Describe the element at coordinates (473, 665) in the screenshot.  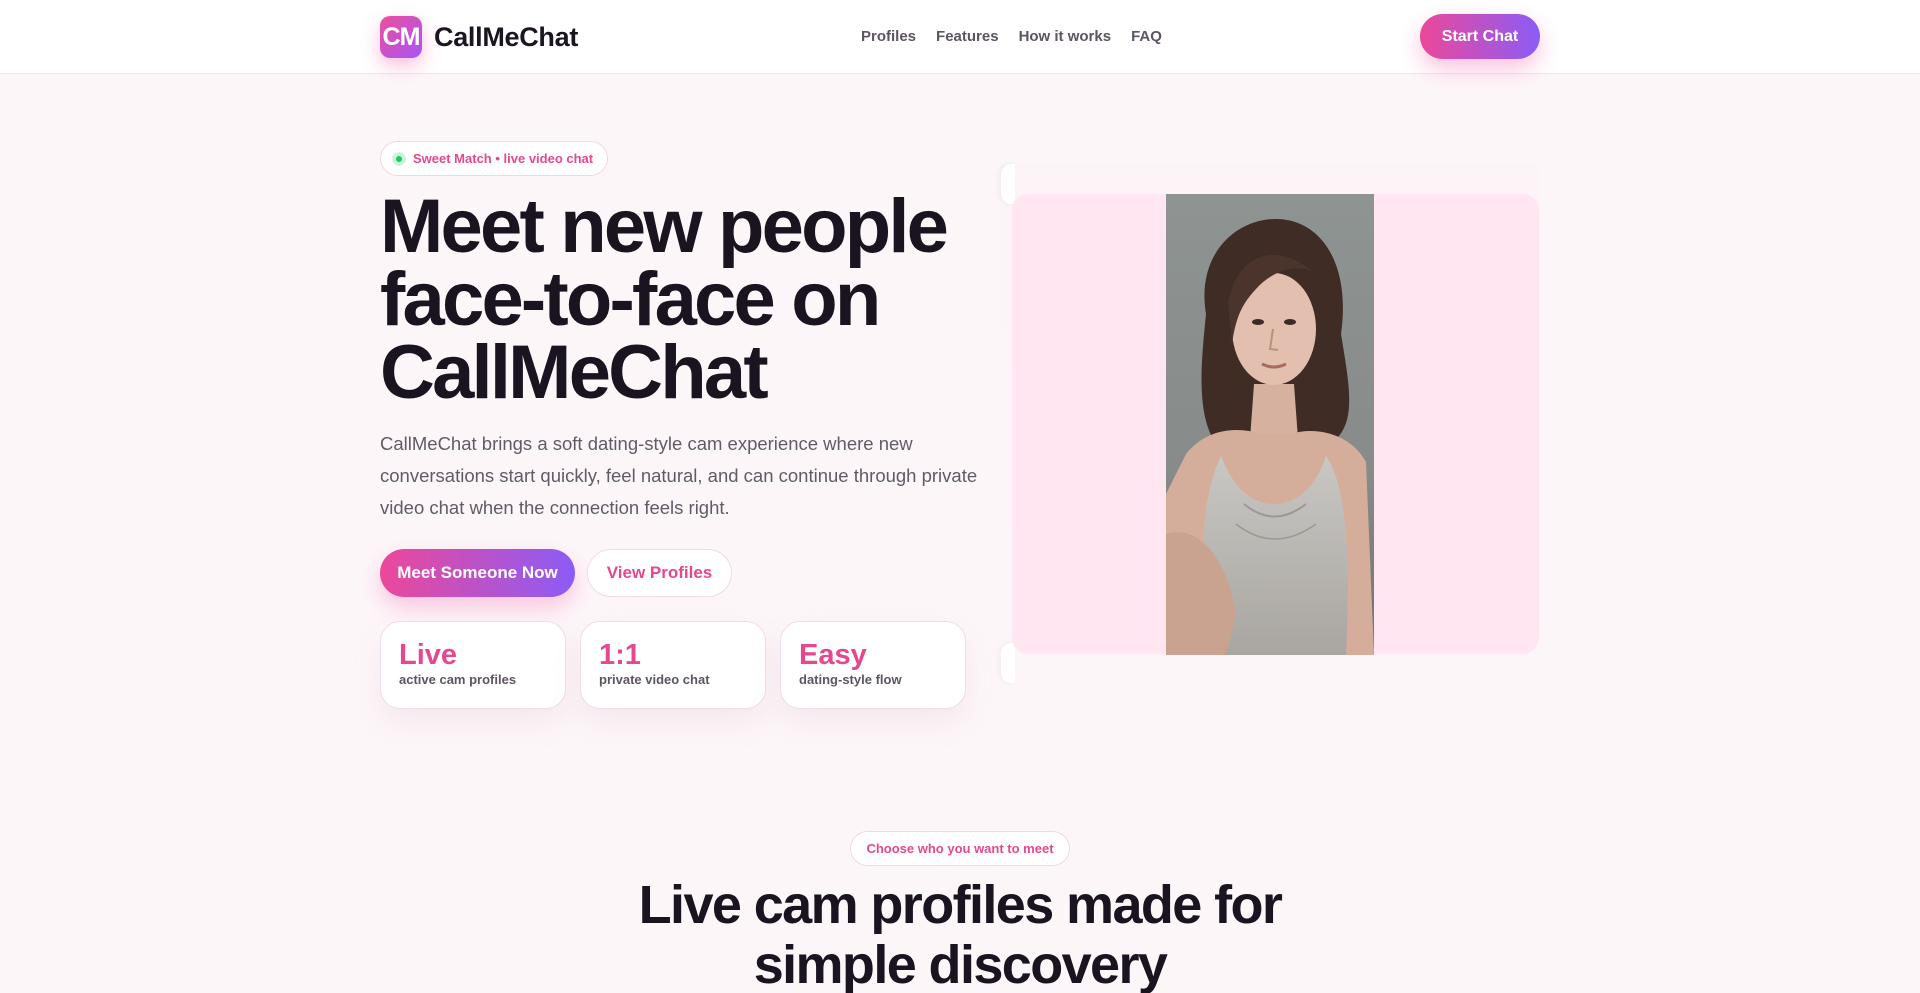
I see `stat-card: Live active cam profiles` at that location.